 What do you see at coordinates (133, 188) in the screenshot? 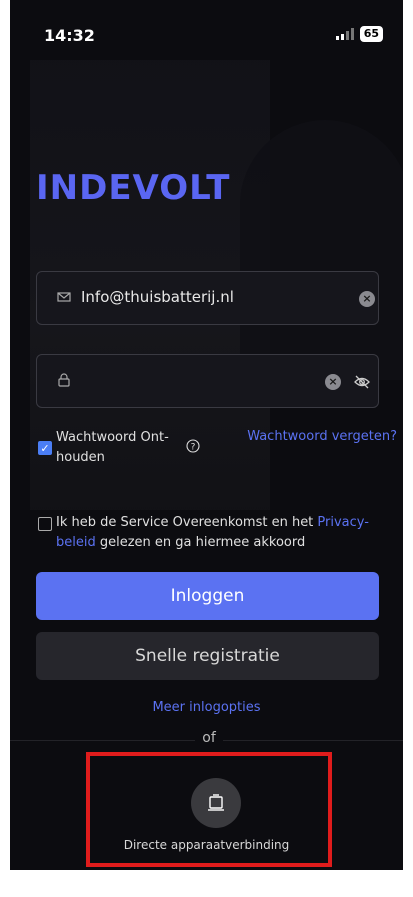
I see `brand-logo: INDEVOLT` at bounding box center [133, 188].